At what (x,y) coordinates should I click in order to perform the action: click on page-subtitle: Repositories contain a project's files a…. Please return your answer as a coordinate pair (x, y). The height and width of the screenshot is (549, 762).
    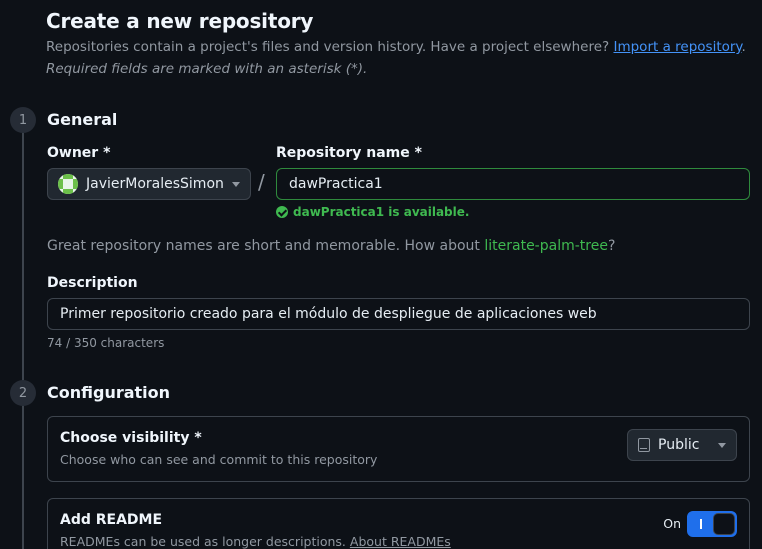
    Looking at the image, I should click on (396, 47).